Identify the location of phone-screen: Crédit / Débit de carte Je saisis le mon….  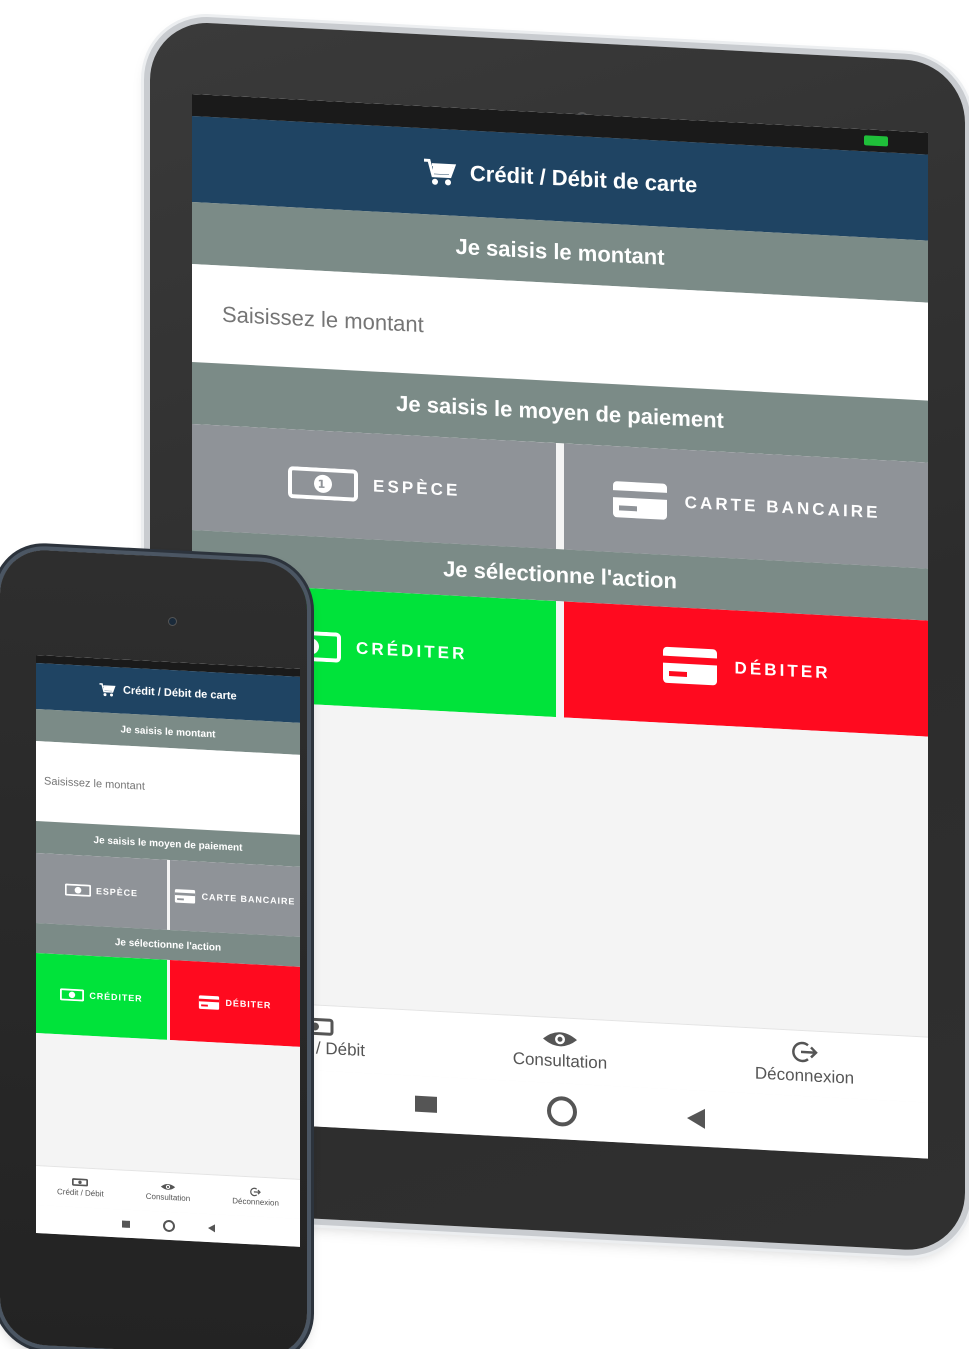
(168, 951).